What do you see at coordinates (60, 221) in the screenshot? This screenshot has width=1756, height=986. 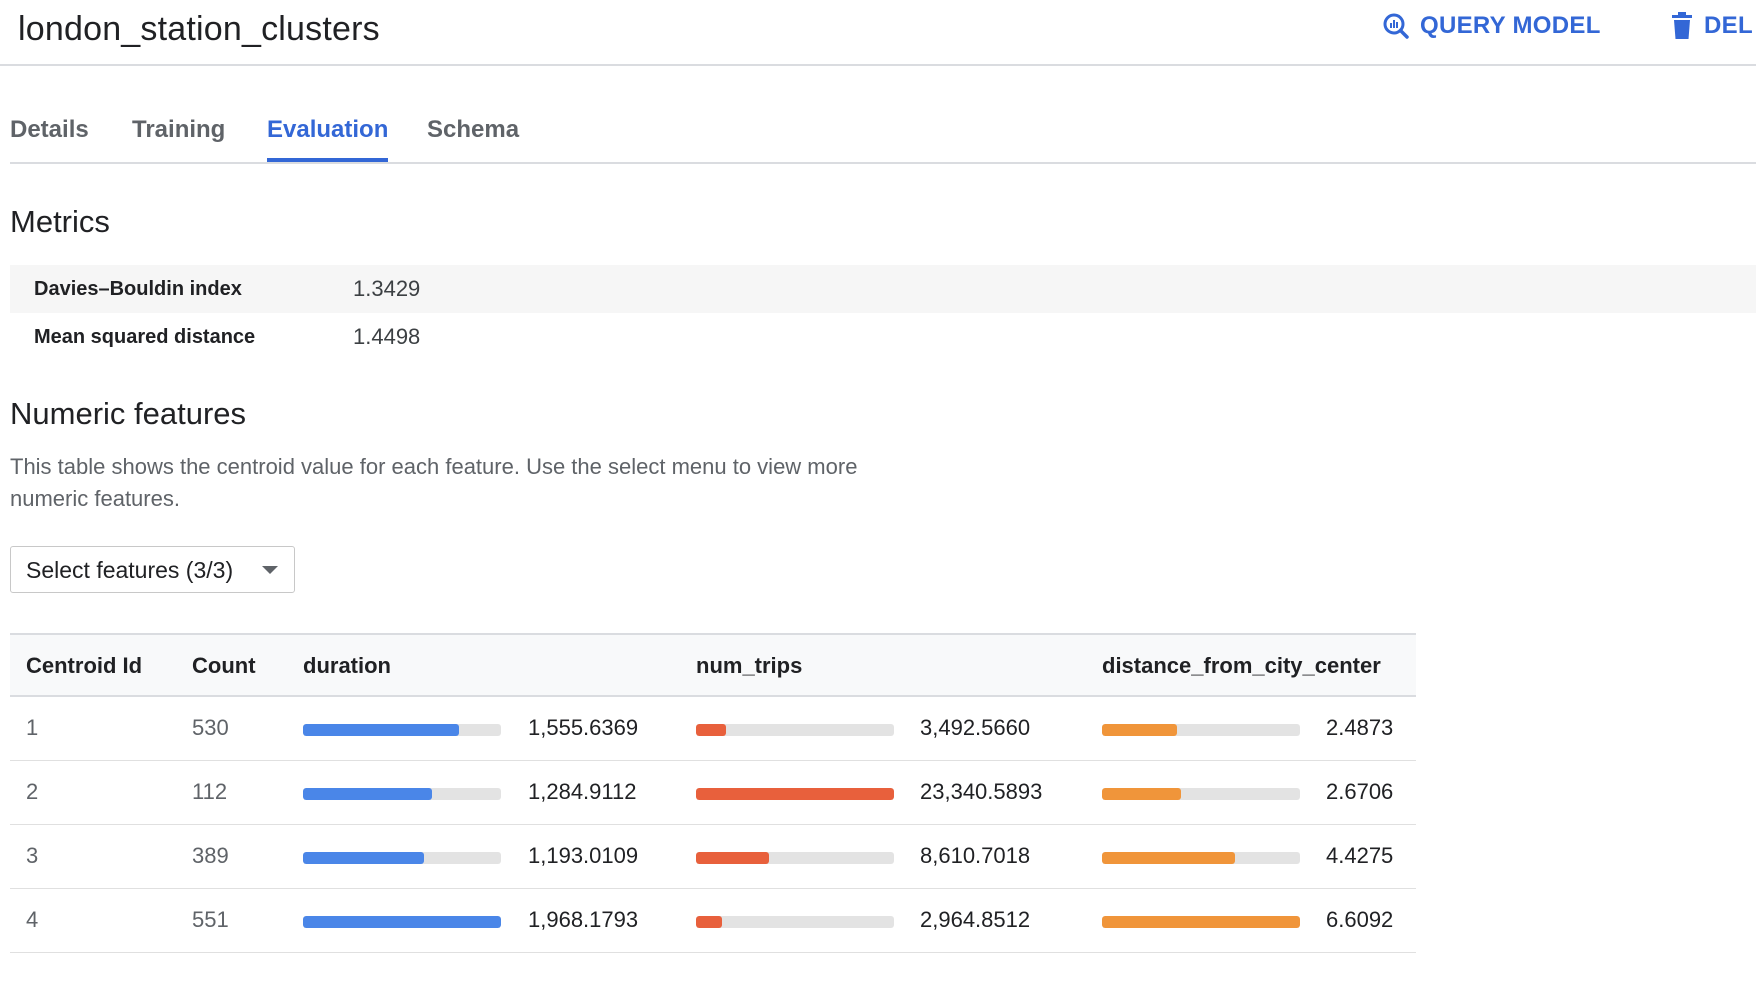 I see `metrics-heading: Metrics` at bounding box center [60, 221].